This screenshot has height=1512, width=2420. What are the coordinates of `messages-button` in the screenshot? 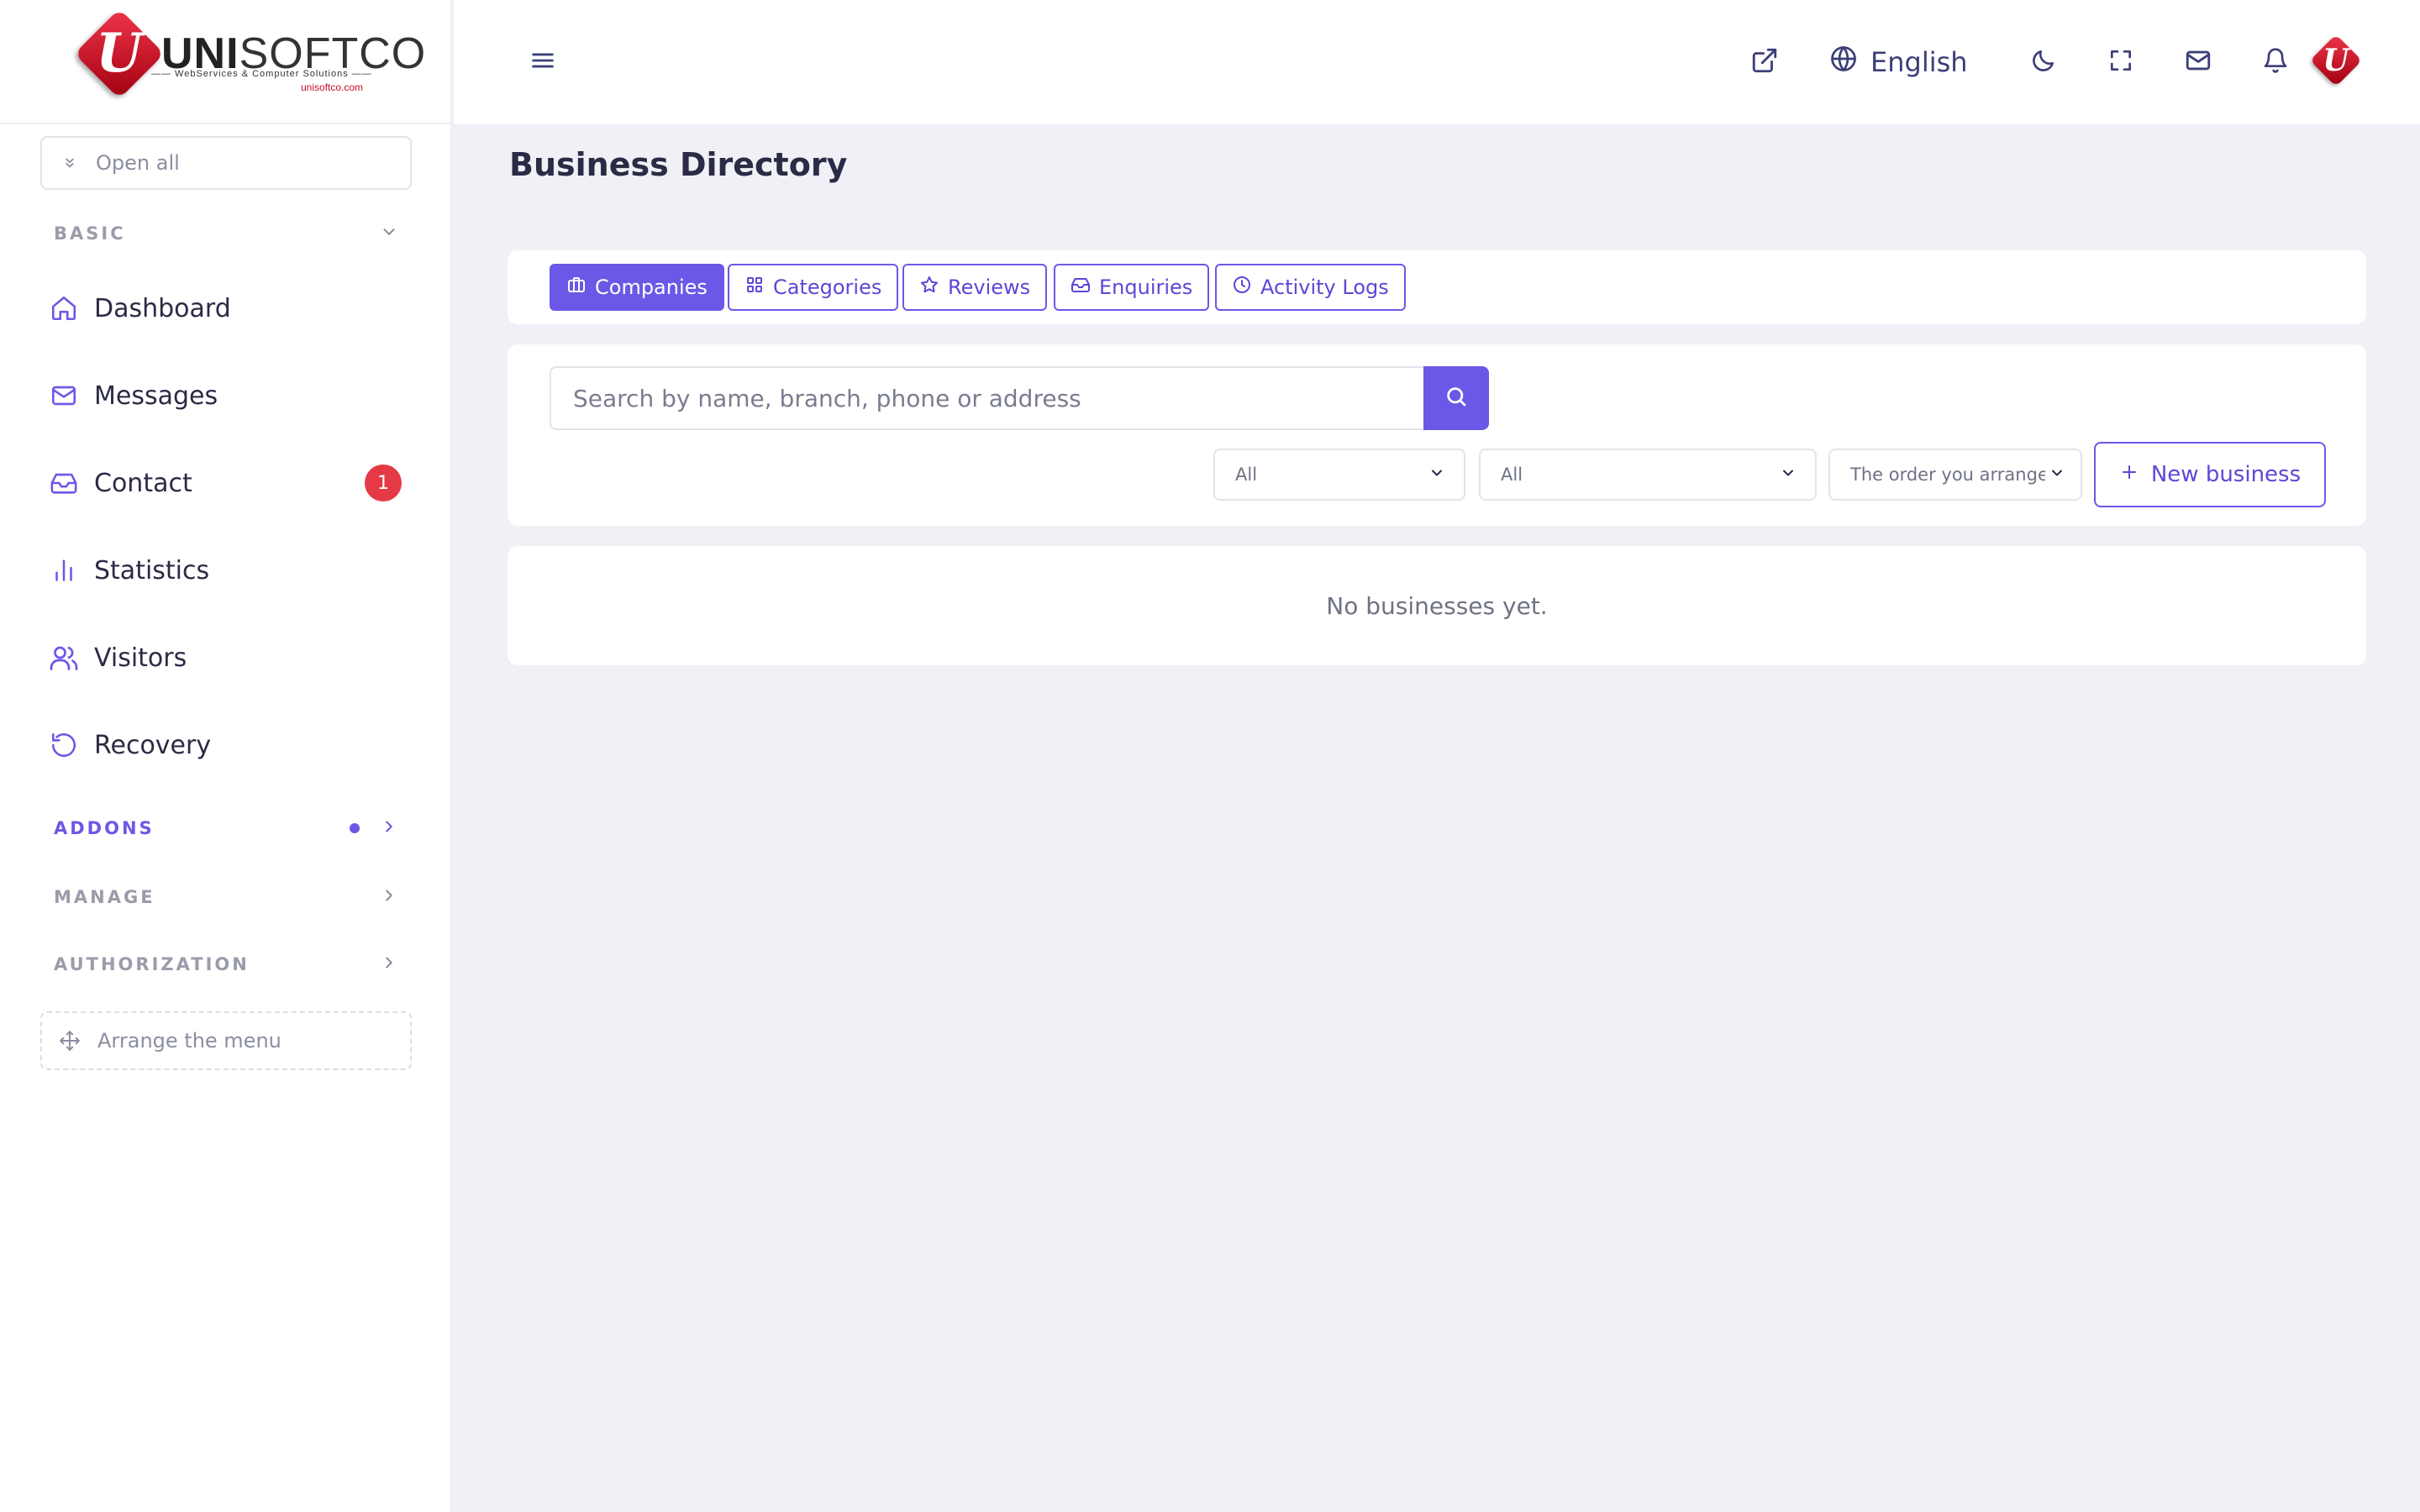 It's located at (2198, 62).